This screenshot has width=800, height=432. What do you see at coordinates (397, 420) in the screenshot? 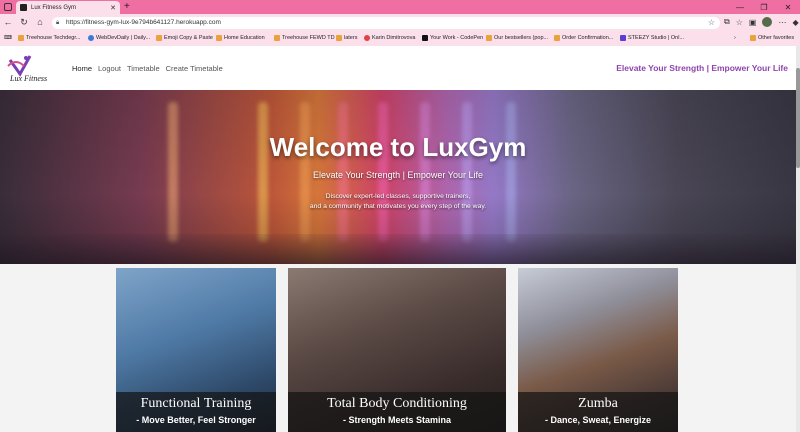
I see `card-tagline: - Strength Meets Stamina` at bounding box center [397, 420].